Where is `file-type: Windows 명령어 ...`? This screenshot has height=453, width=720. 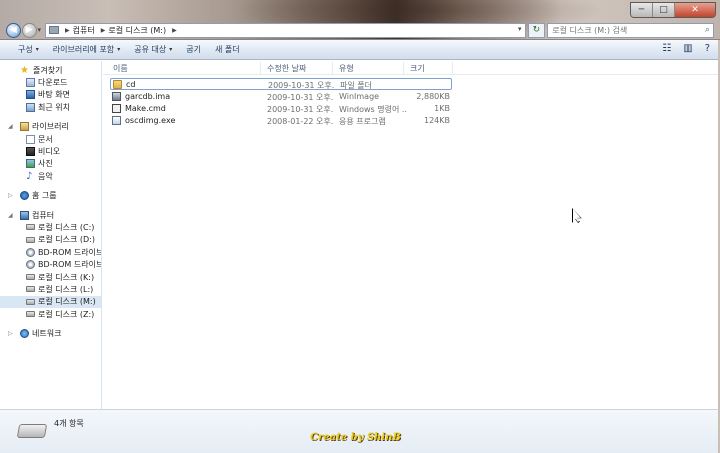
file-type: Windows 명령어 ... is located at coordinates (373, 109).